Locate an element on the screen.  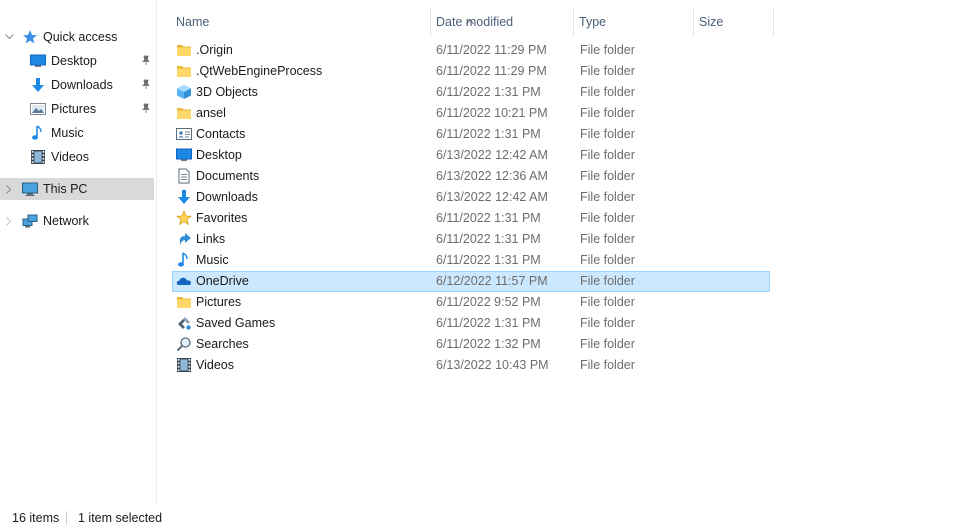
nav-item-desktop: Desktop is located at coordinates (77, 61).